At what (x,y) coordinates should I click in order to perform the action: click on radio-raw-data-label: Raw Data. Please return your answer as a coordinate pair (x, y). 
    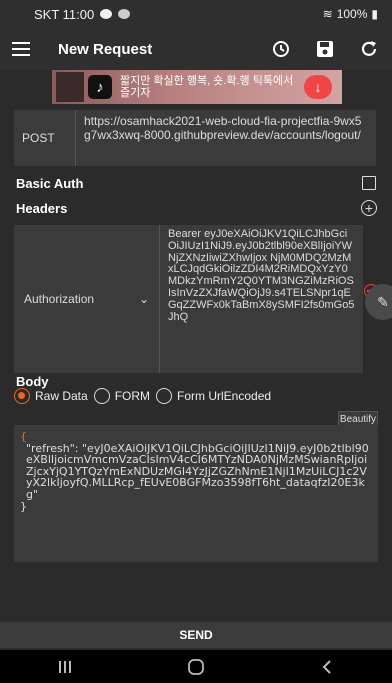
    Looking at the image, I should click on (61, 396).